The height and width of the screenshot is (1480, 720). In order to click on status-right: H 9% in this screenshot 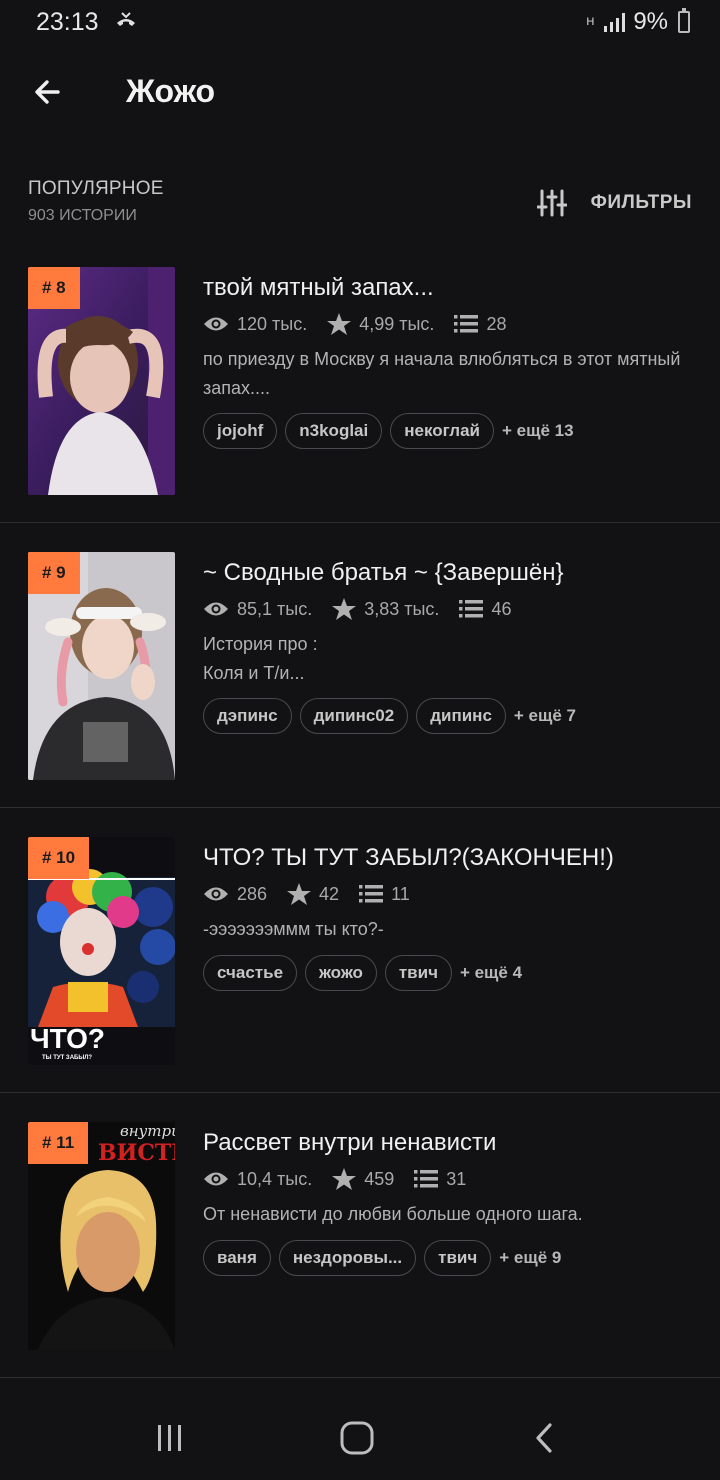, I will do `click(636, 22)`.